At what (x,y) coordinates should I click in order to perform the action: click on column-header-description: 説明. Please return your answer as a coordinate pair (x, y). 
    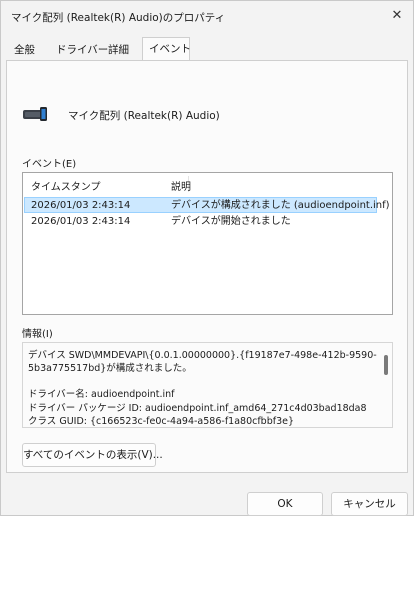
    Looking at the image, I should click on (181, 185).